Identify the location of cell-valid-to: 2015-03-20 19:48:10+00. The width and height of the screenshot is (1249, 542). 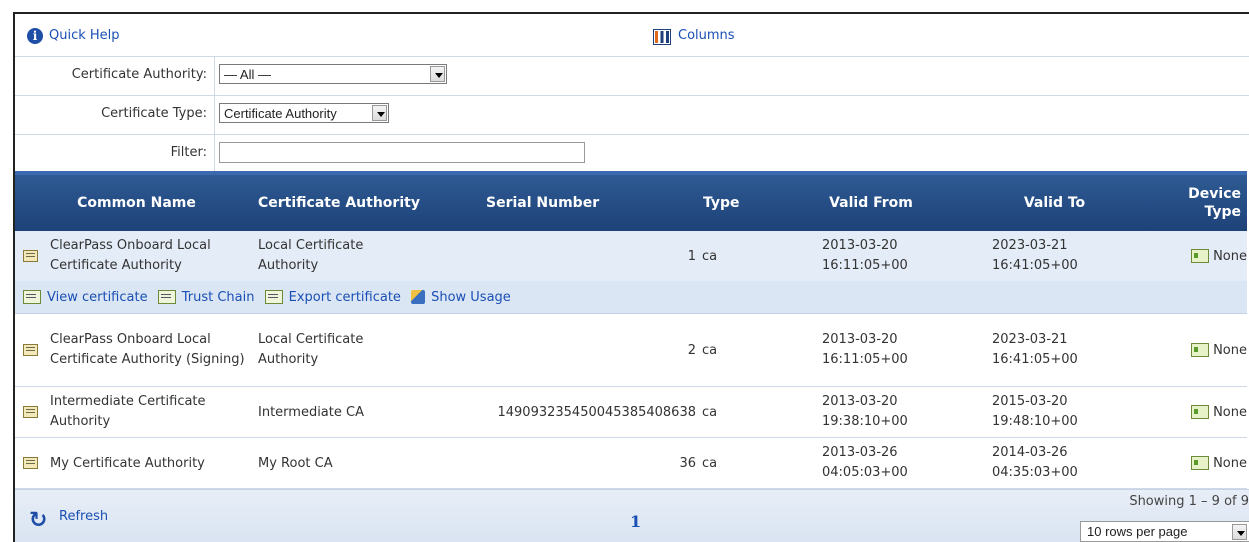
(1054, 412).